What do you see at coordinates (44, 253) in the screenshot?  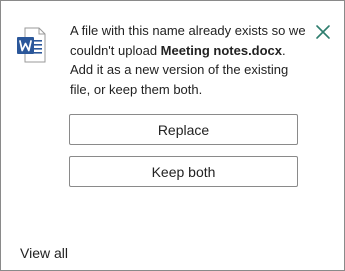 I see `view-all-link: View all` at bounding box center [44, 253].